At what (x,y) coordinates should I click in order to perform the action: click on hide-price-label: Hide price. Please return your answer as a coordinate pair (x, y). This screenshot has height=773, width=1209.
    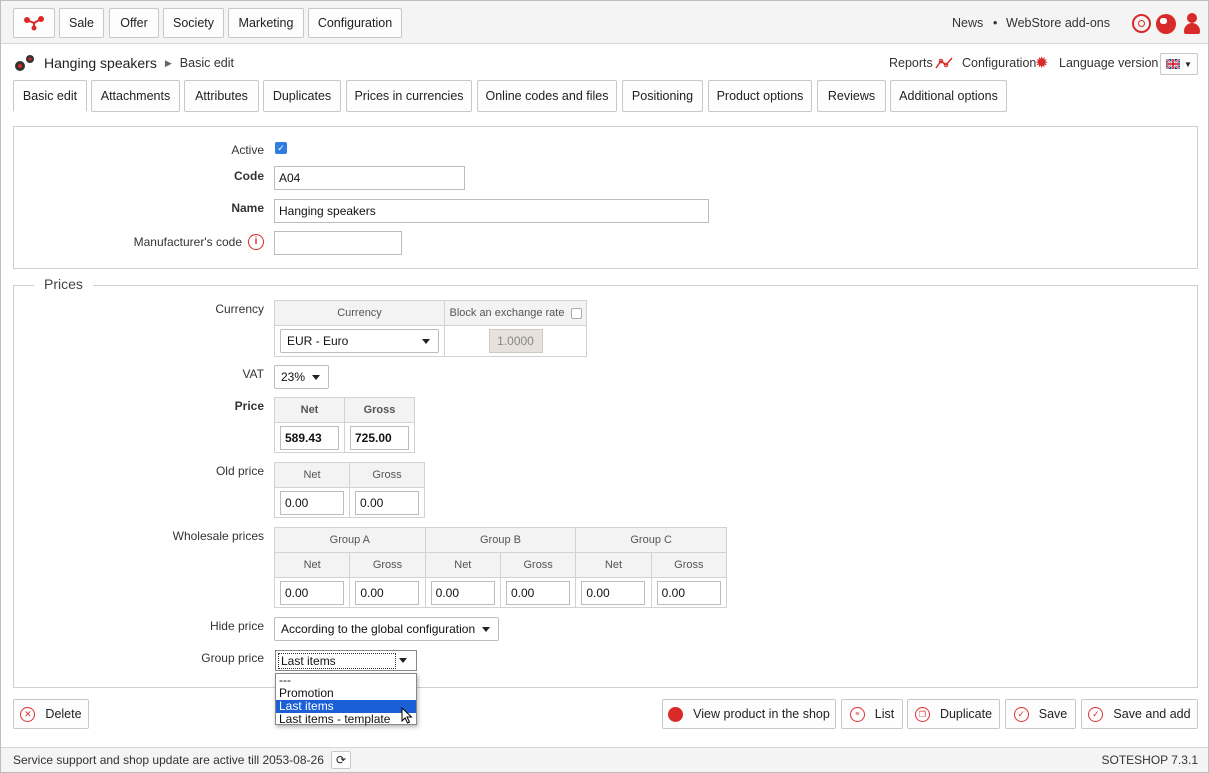
    Looking at the image, I should click on (236, 626).